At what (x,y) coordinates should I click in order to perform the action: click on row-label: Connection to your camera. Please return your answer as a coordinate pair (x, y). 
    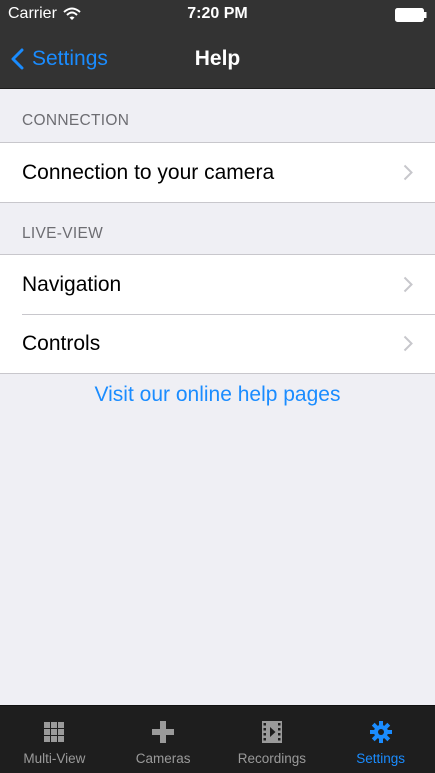
    Looking at the image, I should click on (148, 172).